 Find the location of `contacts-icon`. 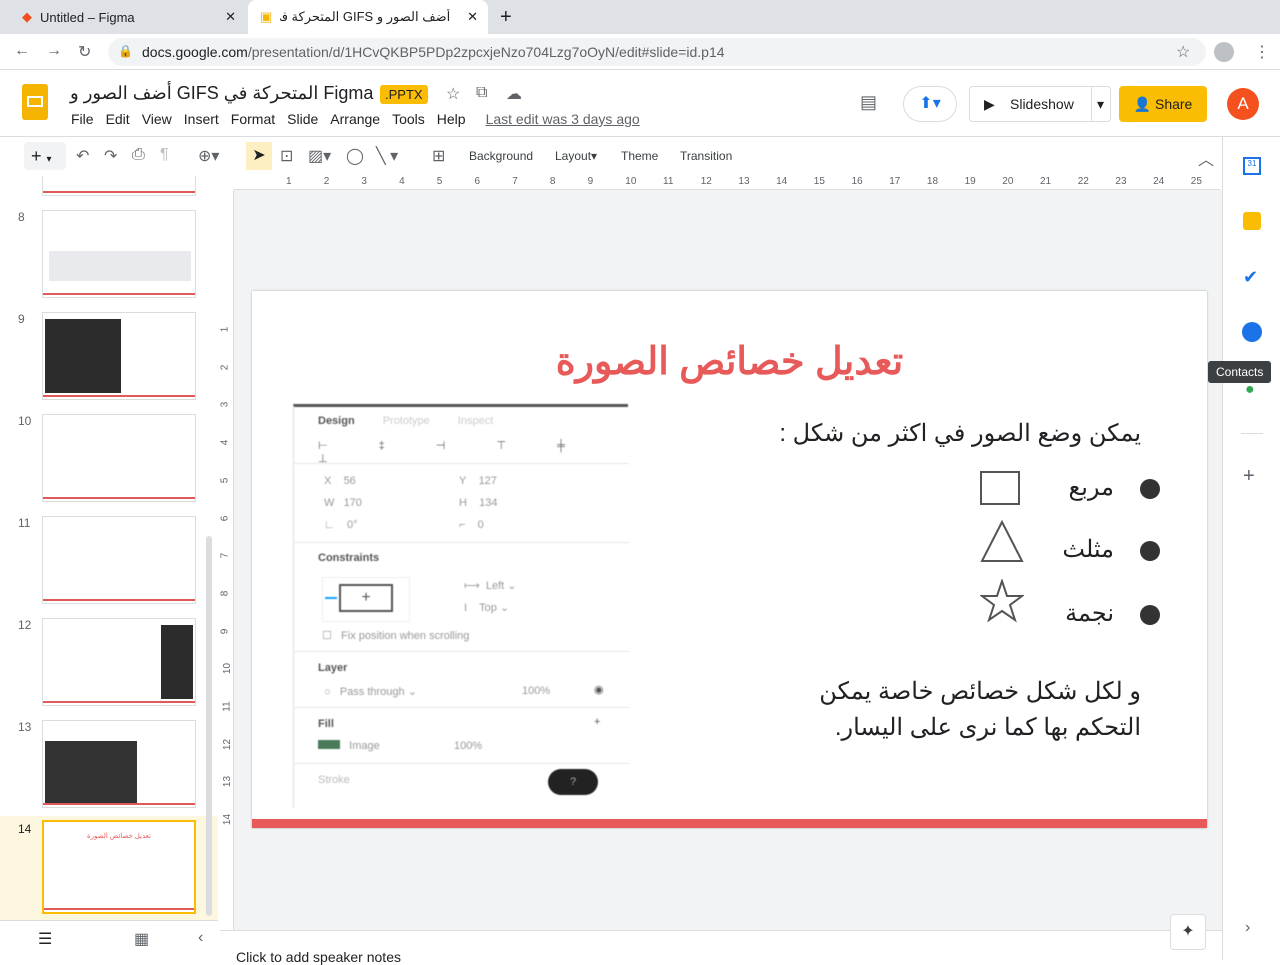

contacts-icon is located at coordinates (1252, 332).